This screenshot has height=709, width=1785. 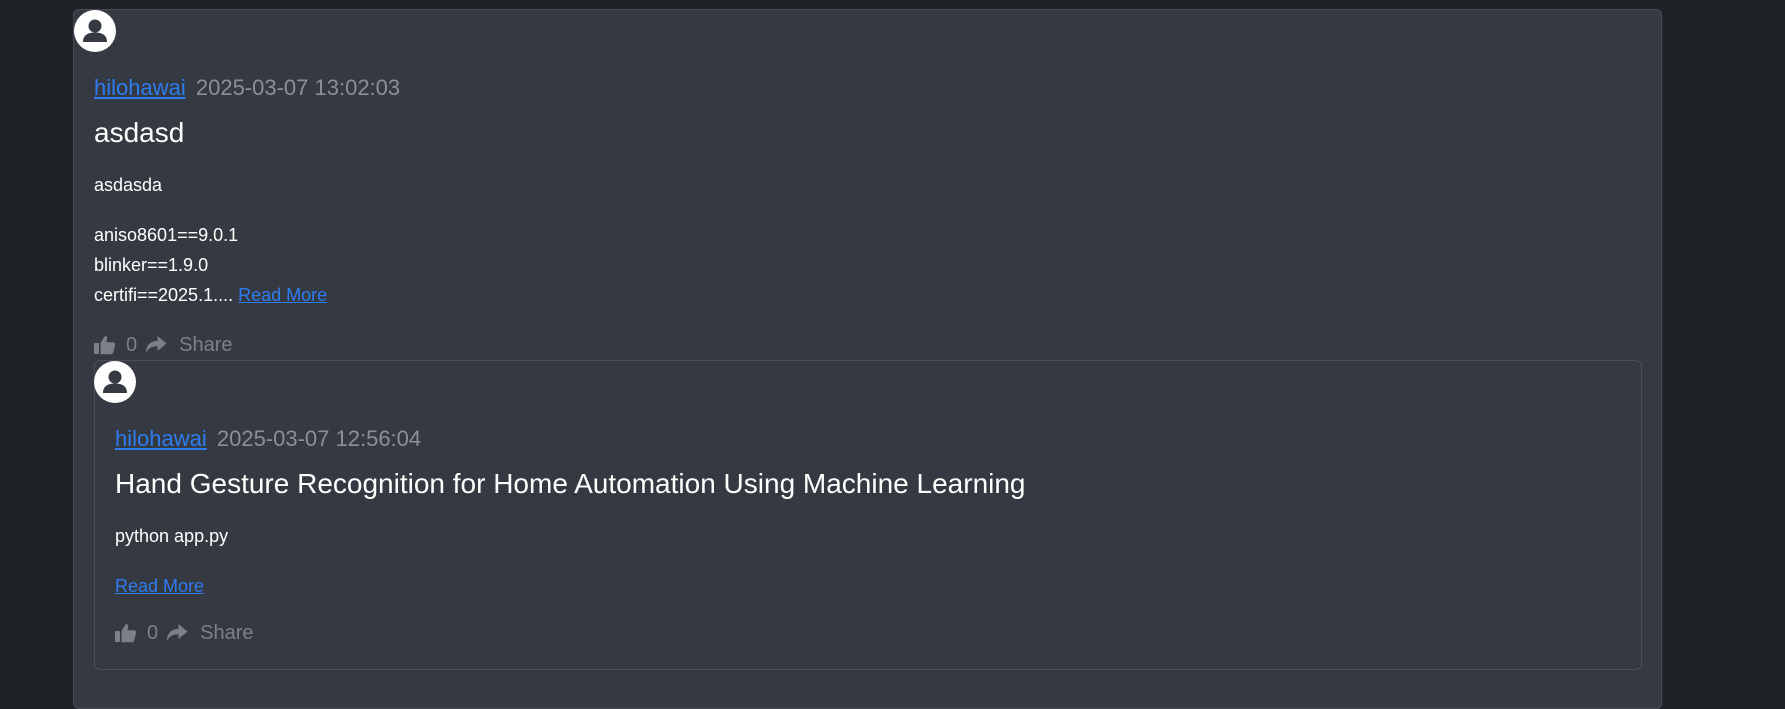 What do you see at coordinates (151, 265) in the screenshot?
I see `post-body-line: blinker==1.9.0` at bounding box center [151, 265].